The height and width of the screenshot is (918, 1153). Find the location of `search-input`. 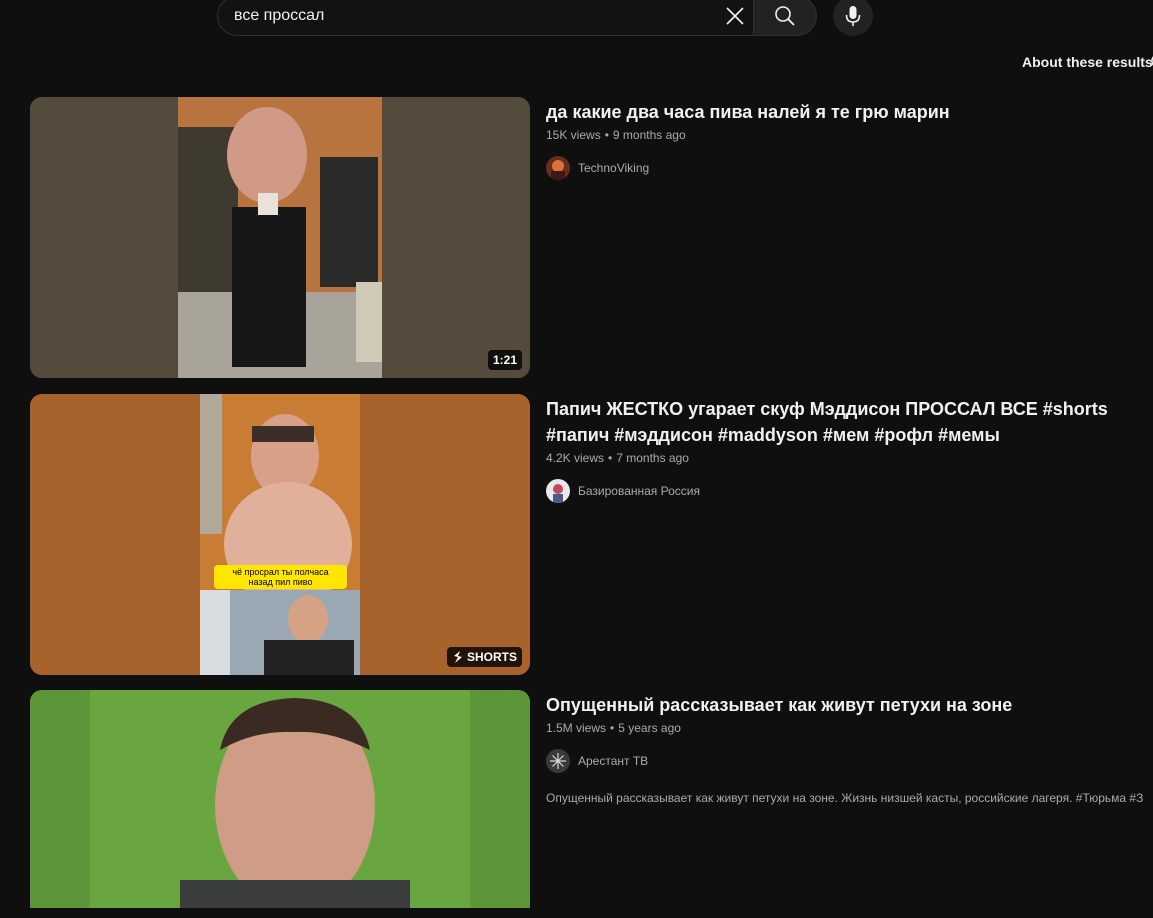

search-input is located at coordinates (469, 17).